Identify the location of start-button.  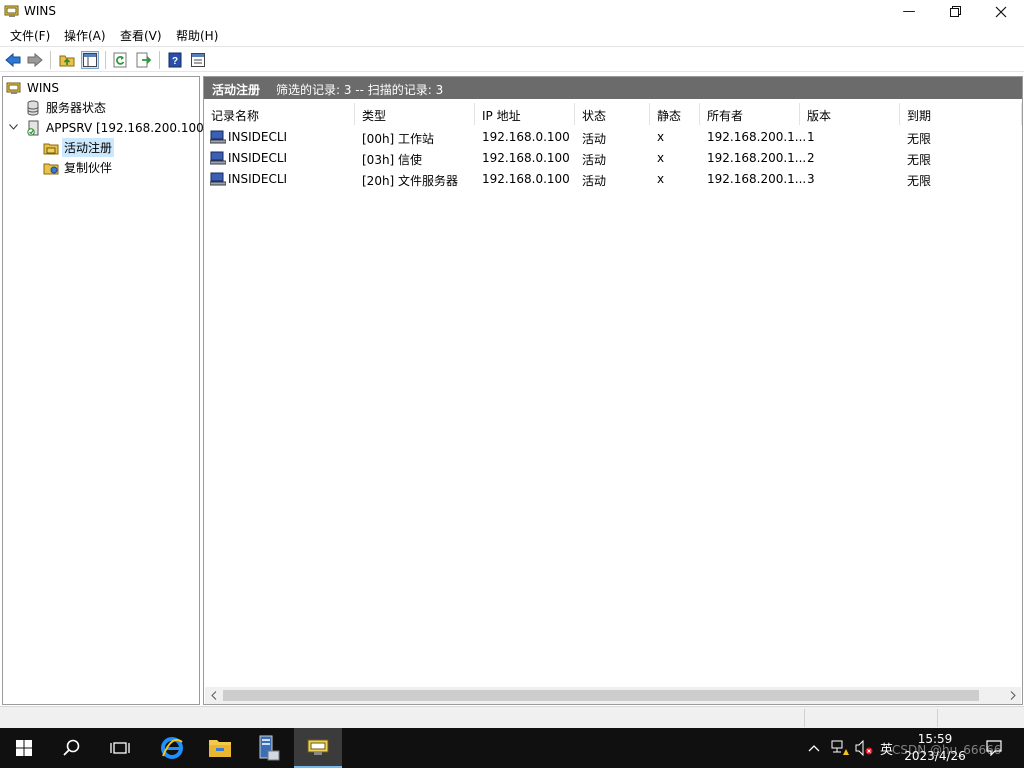
(24, 748).